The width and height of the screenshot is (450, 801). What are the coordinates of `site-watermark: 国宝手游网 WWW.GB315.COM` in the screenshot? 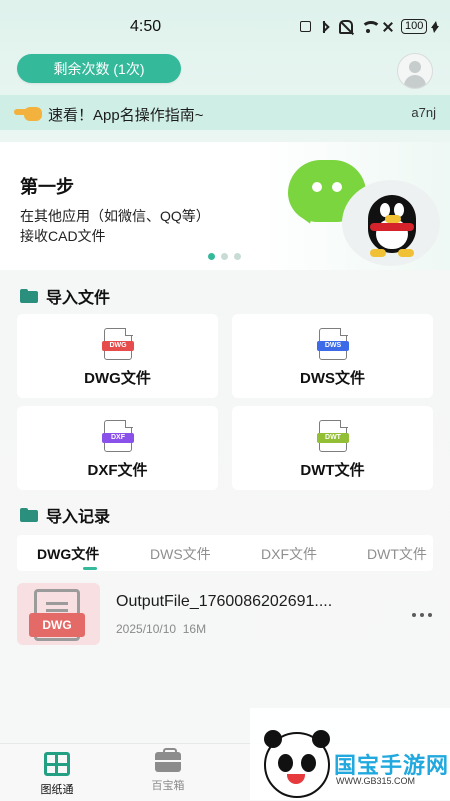 It's located at (350, 754).